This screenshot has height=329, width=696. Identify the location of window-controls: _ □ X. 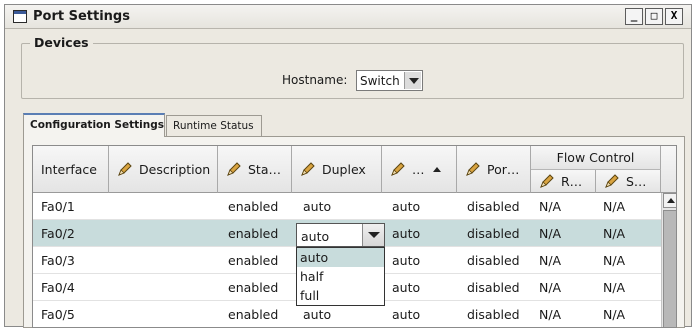
(654, 16).